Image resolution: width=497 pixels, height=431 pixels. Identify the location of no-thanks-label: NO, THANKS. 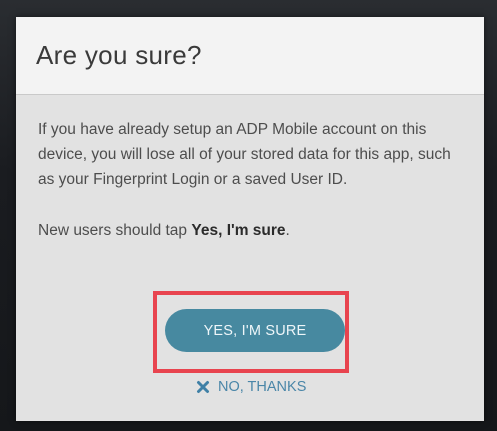
(262, 387).